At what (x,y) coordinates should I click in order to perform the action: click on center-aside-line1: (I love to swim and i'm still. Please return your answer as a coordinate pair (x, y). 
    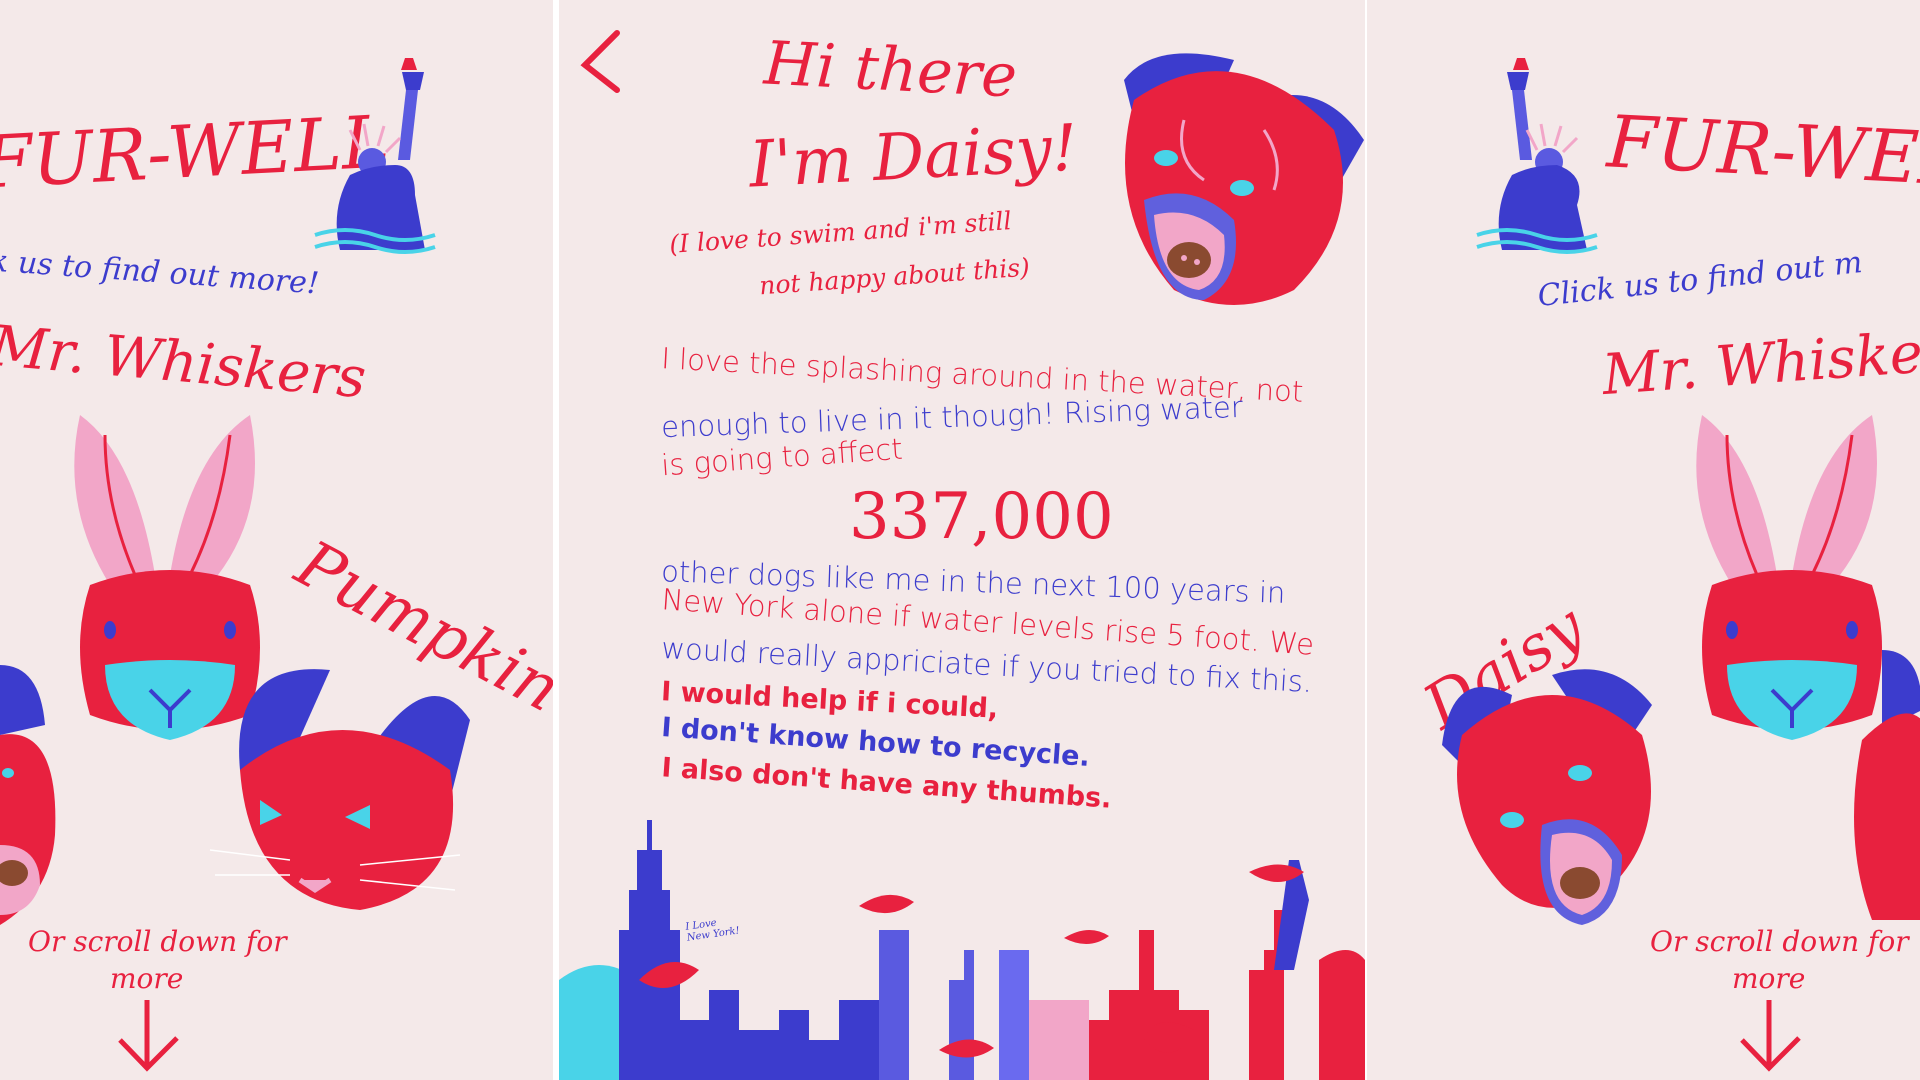
    Looking at the image, I should click on (840, 232).